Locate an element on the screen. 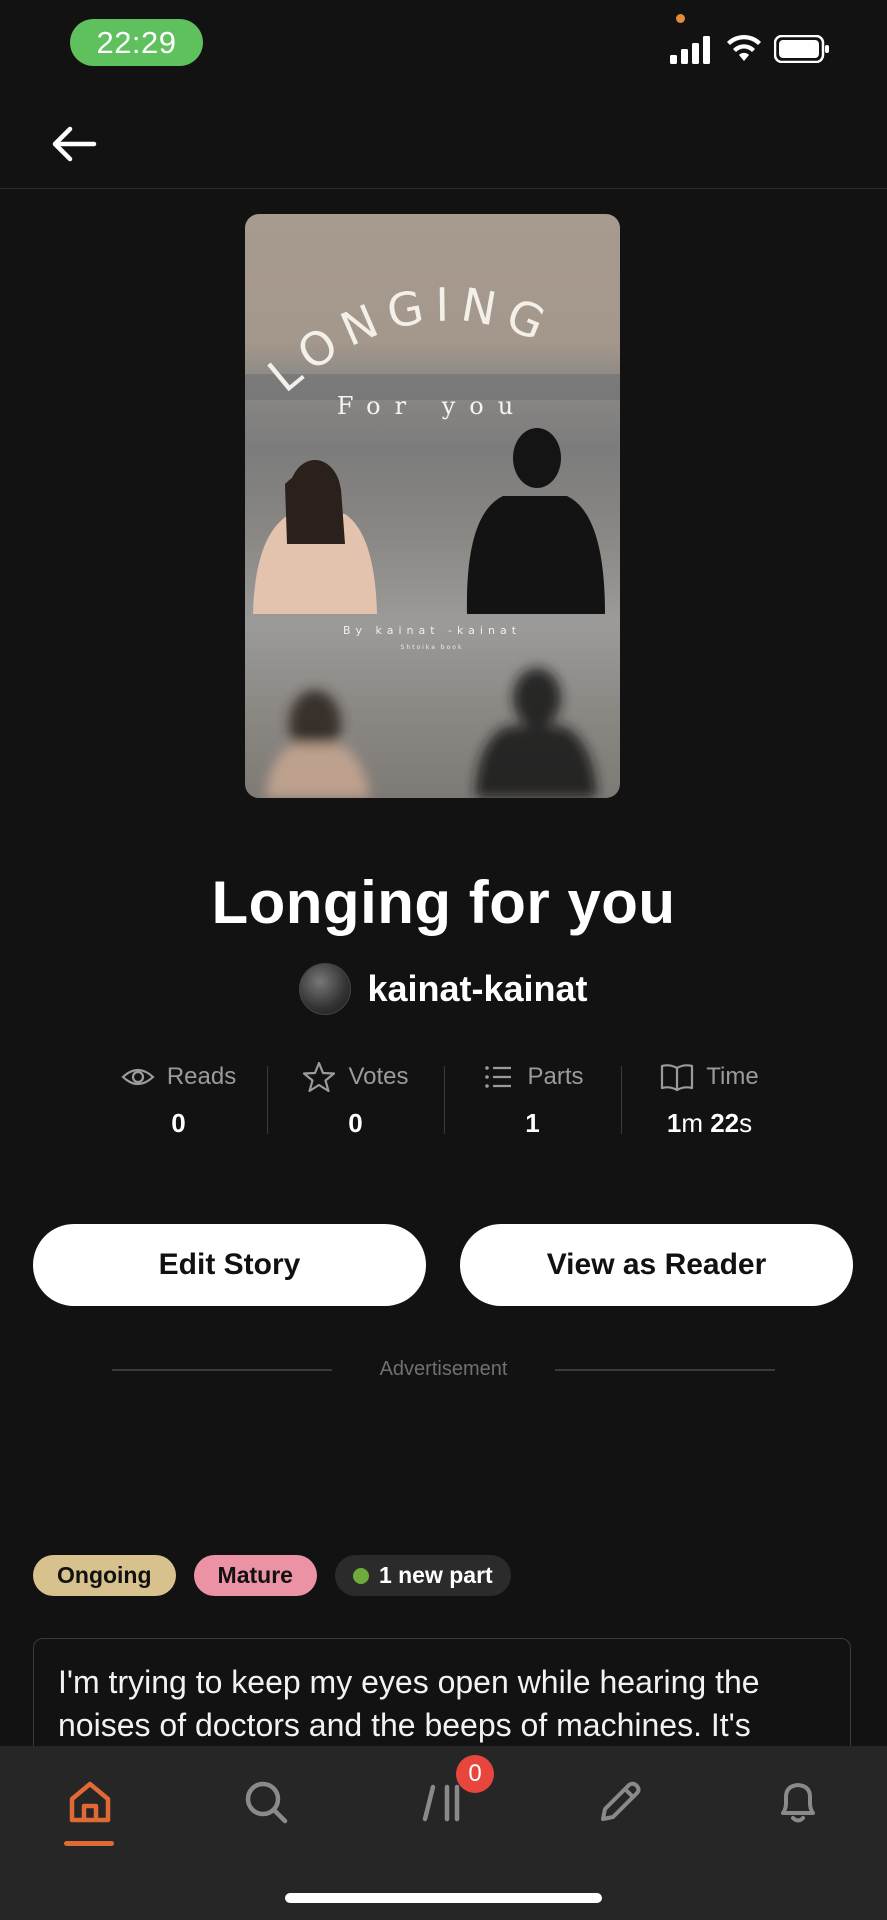 This screenshot has height=1920, width=887. stat-reads-label: Reads is located at coordinates (201, 1076).